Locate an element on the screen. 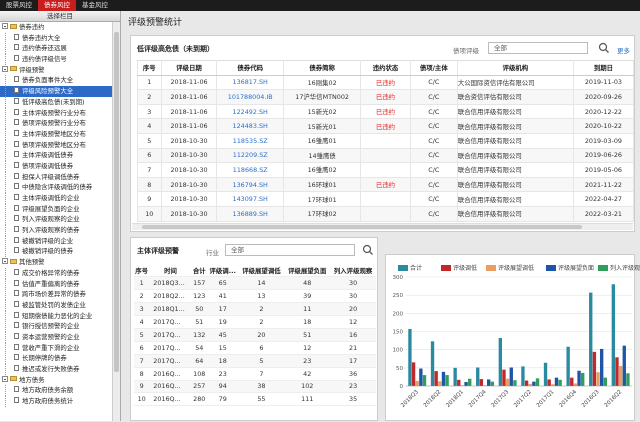 This screenshot has width=640, height=422. table-row: 8 2016Q... 108 23 7 42 36 is located at coordinates (255, 374).